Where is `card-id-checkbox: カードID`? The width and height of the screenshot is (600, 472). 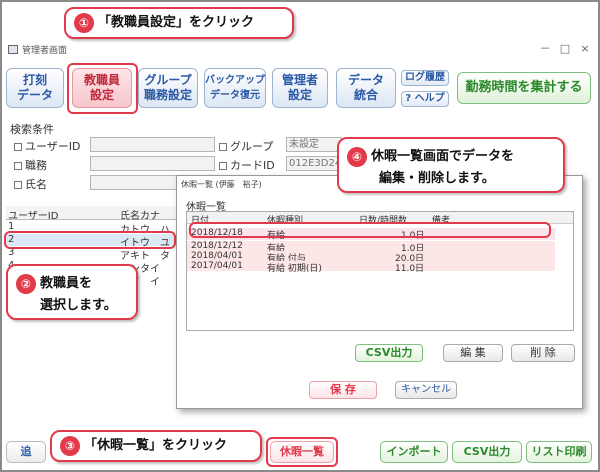
card-id-checkbox: カードID is located at coordinates (247, 165).